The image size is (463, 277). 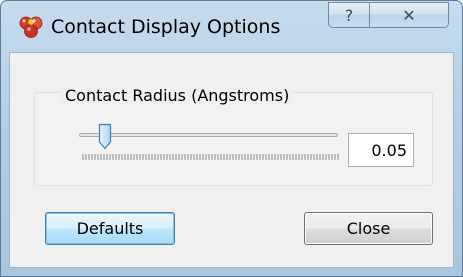 I want to click on window-close-button: ✕, so click(x=409, y=15).